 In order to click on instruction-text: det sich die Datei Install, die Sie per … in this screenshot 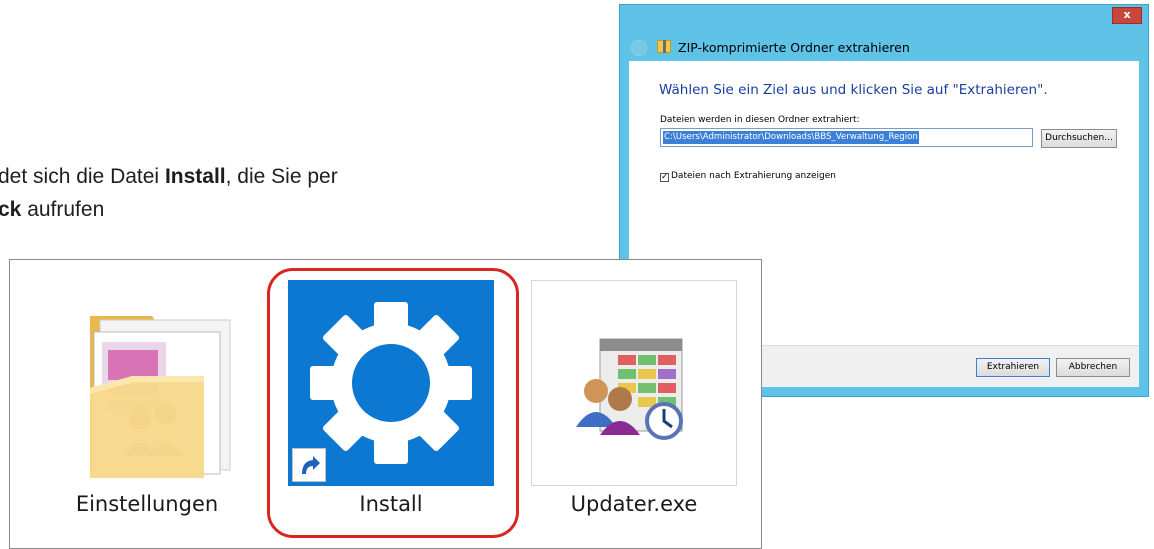, I will do `click(299, 193)`.